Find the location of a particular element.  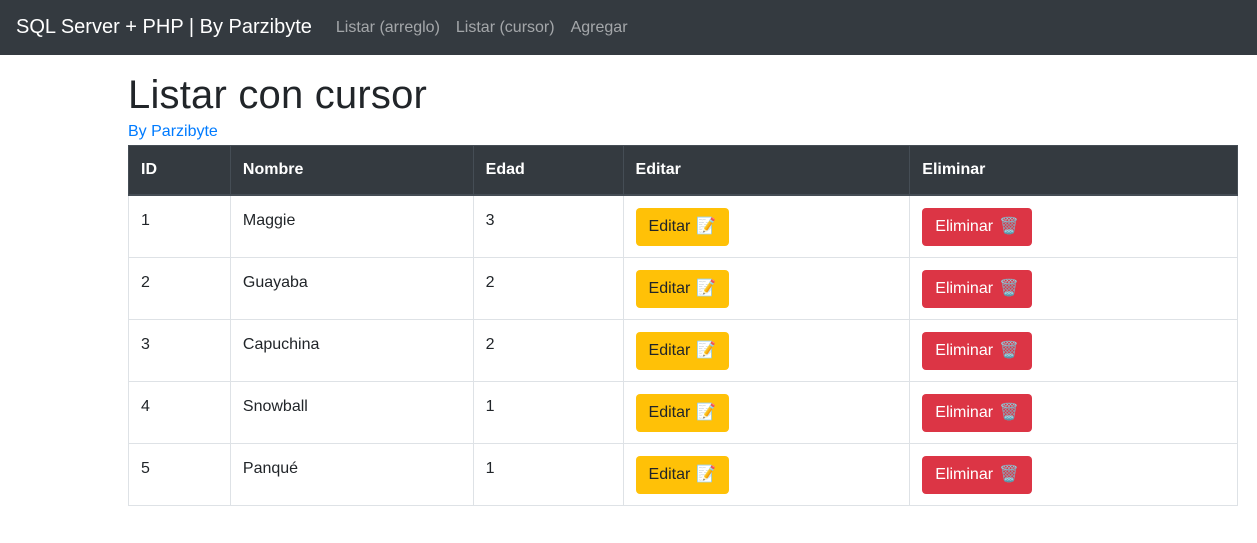

cell-nombre: Maggie is located at coordinates (351, 226).